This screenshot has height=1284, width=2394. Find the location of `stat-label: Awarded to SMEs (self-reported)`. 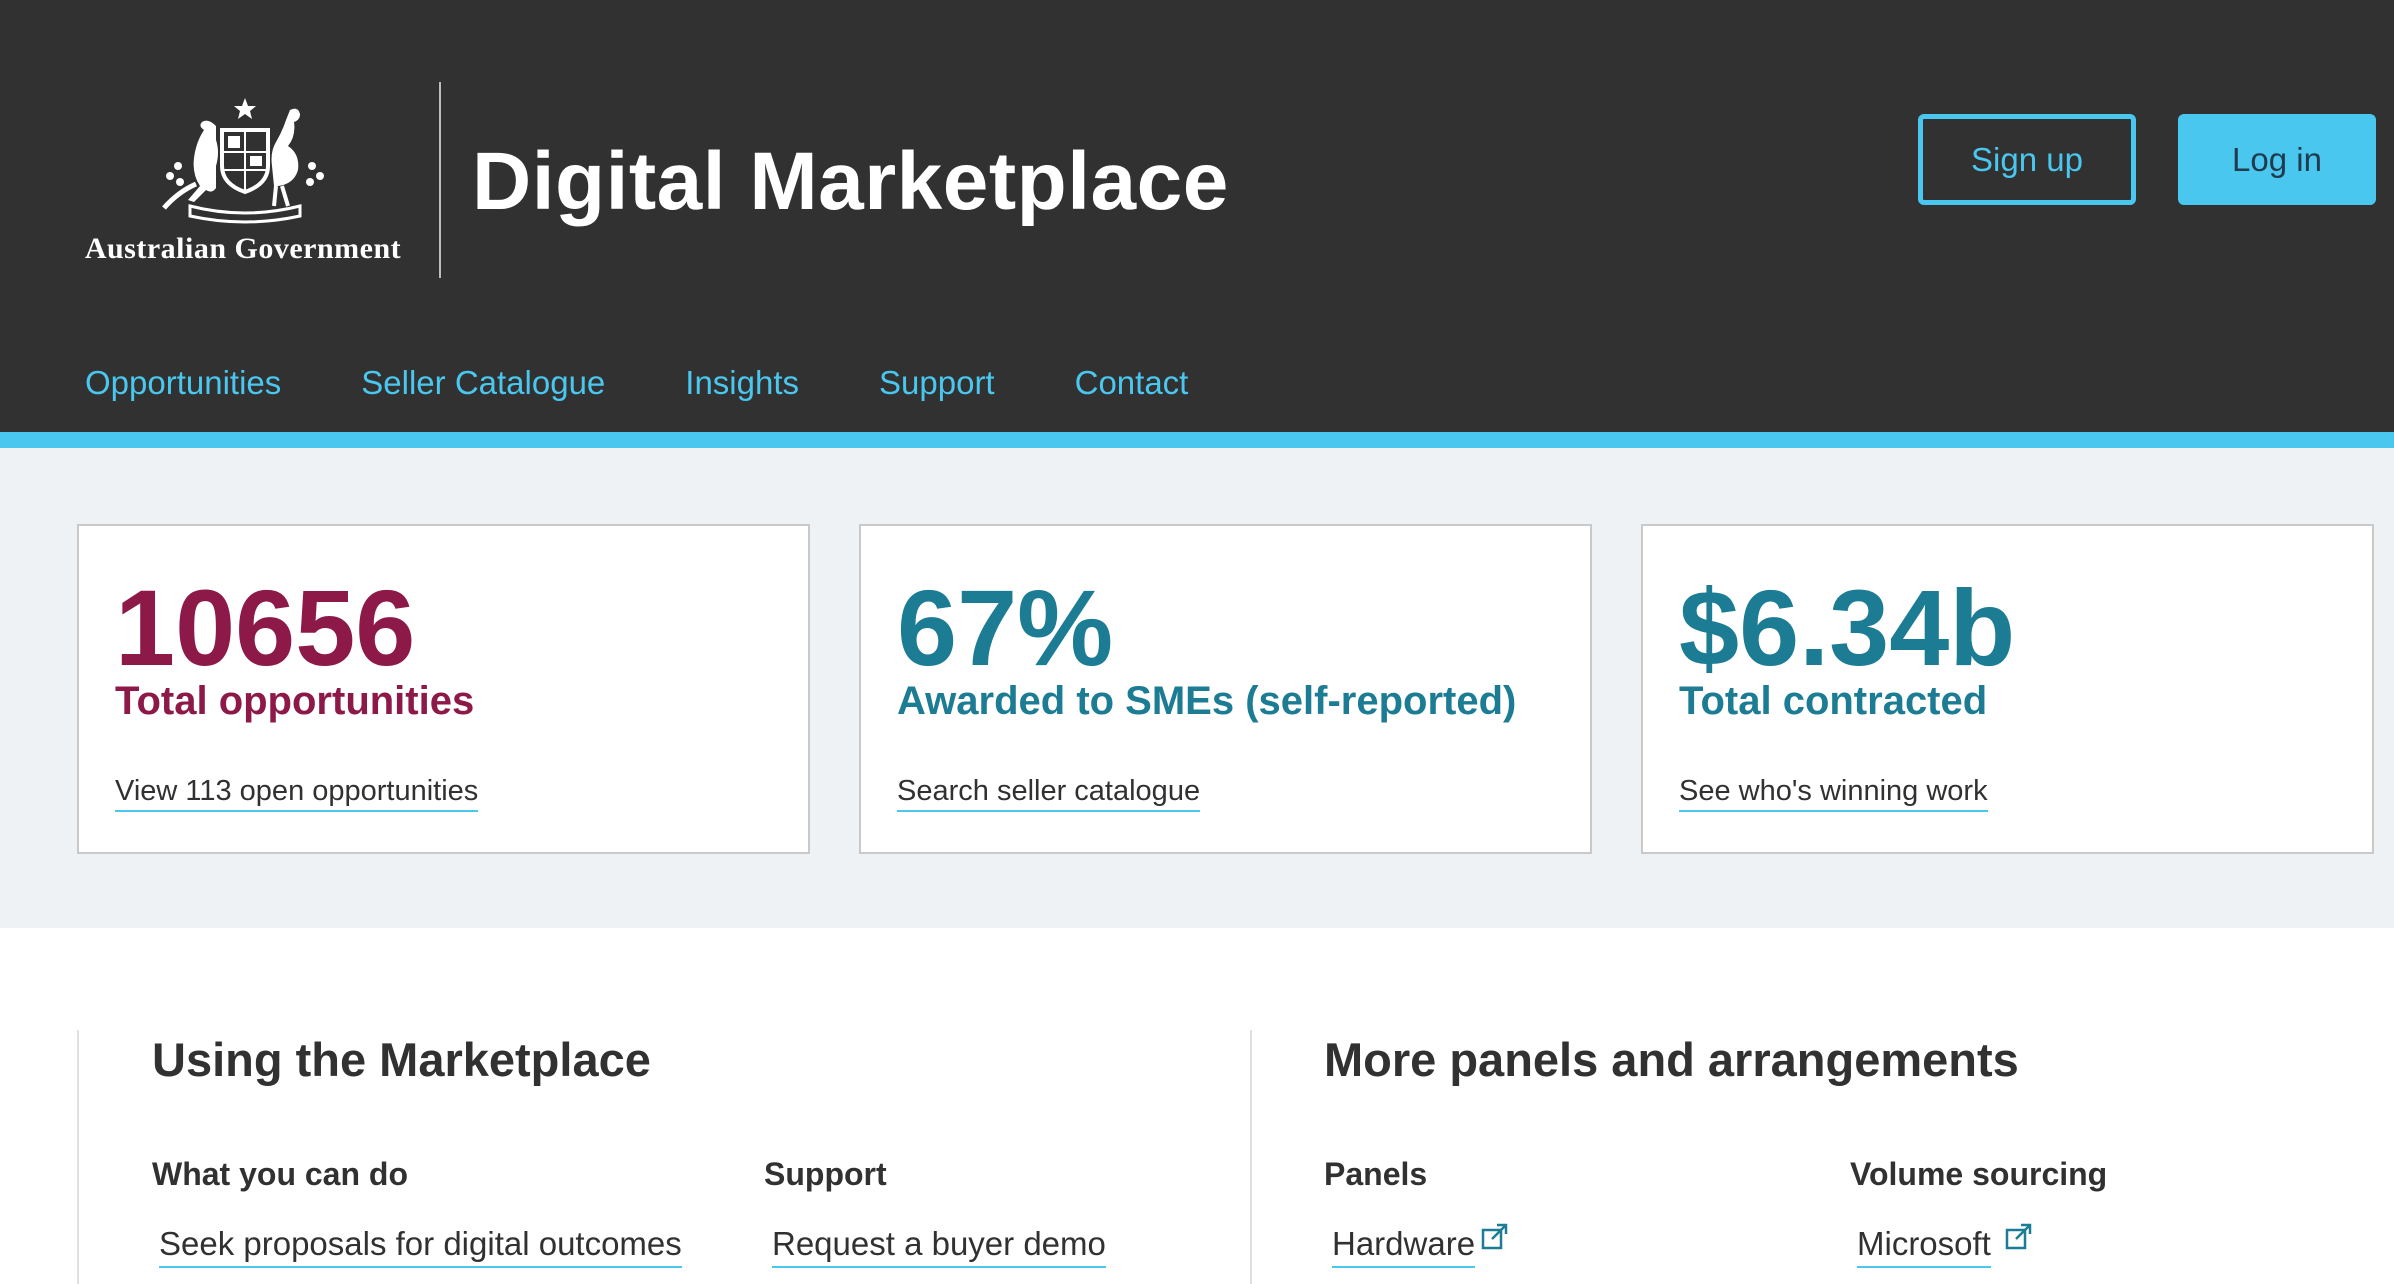

stat-label: Awarded to SMEs (self-reported) is located at coordinates (1207, 701).